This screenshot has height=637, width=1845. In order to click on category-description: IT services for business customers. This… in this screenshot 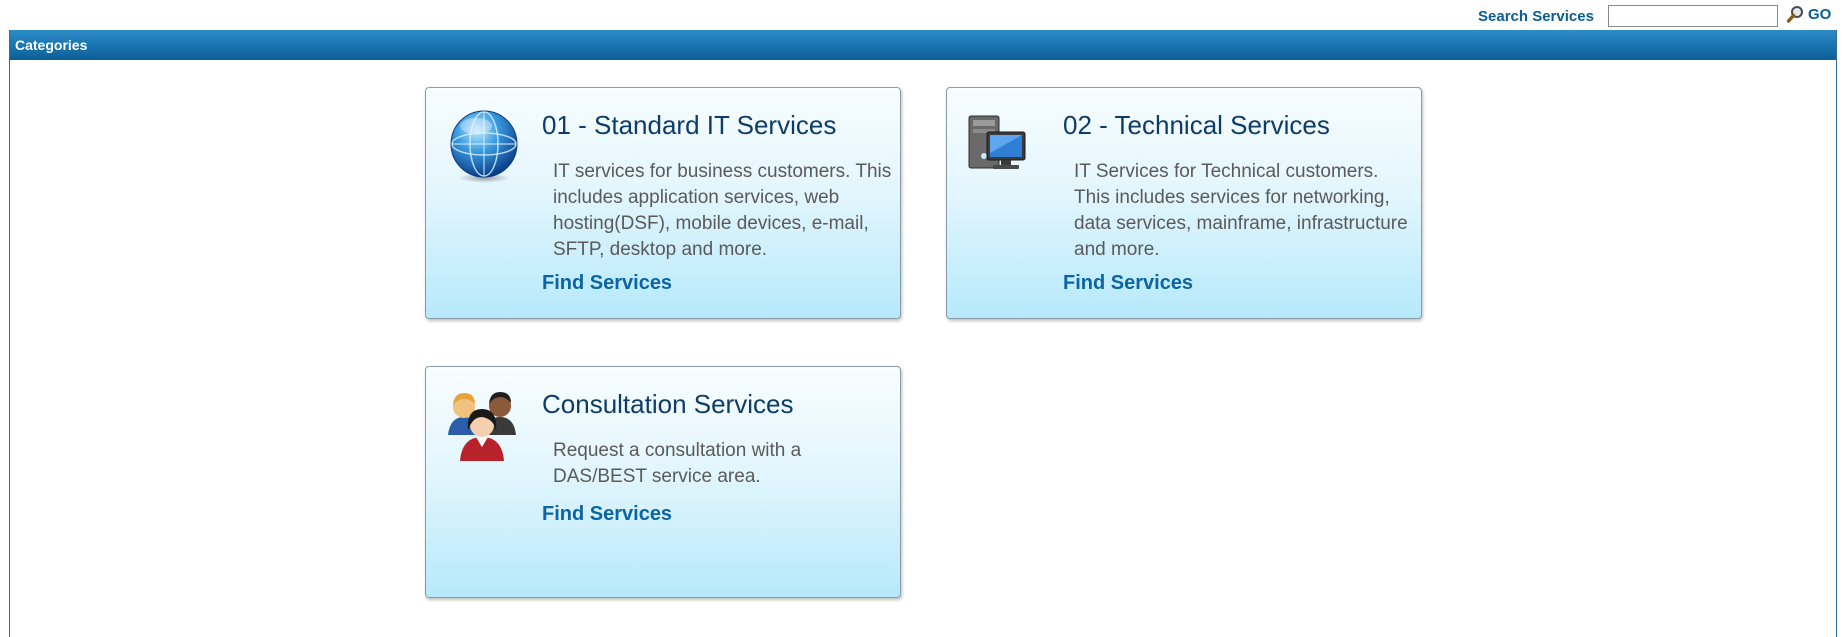, I will do `click(722, 210)`.